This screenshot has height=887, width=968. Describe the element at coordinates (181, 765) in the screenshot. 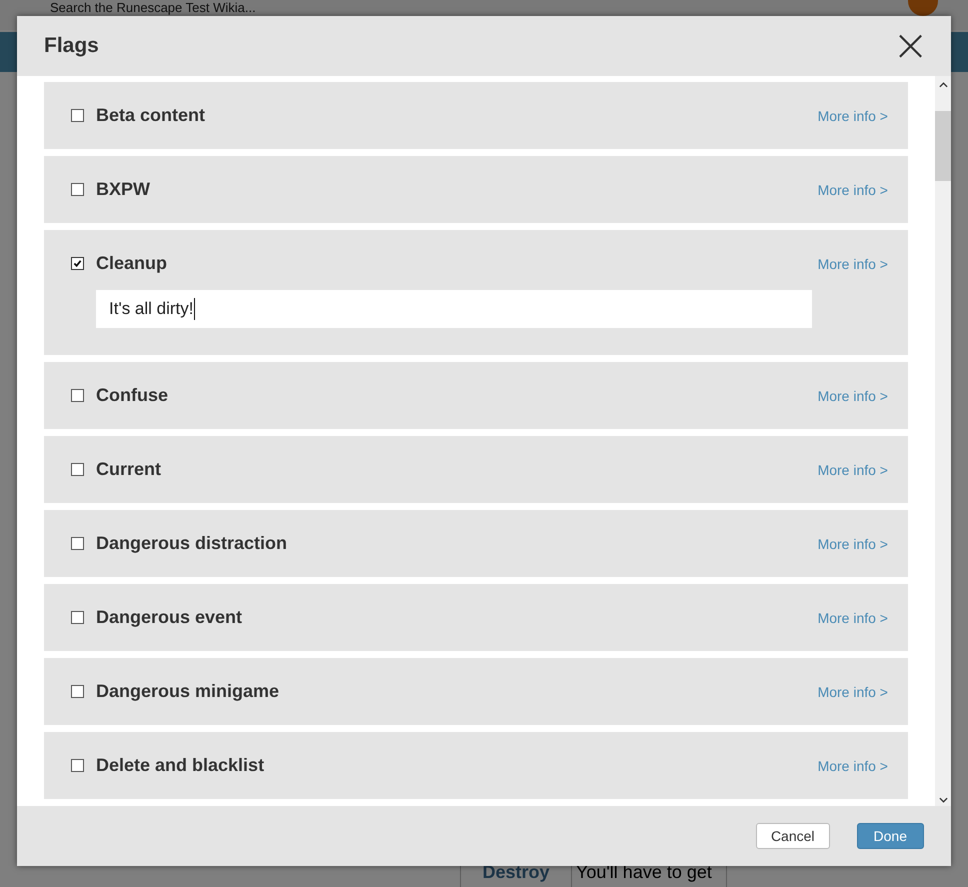

I see `flag-label: Delete and blacklist` at that location.